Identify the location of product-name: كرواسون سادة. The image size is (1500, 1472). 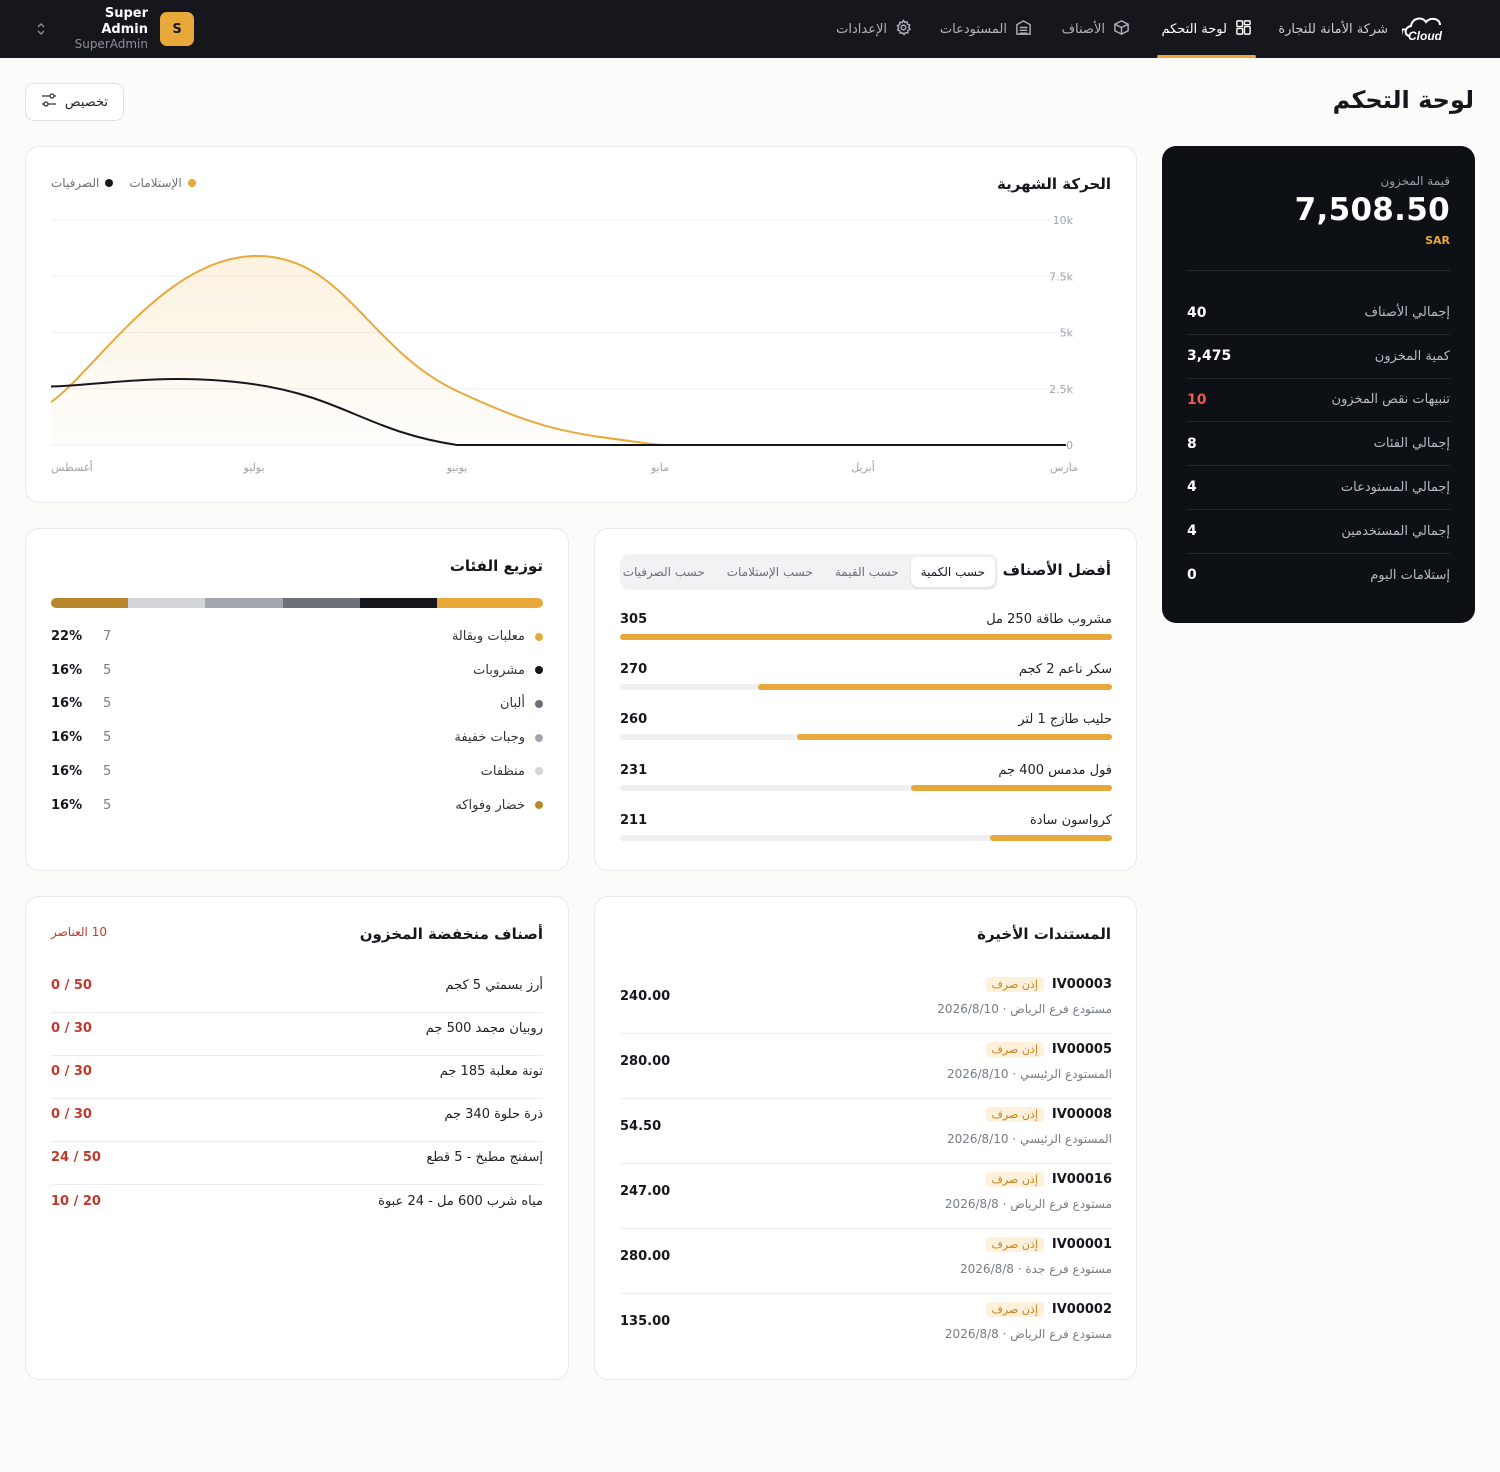
(1071, 820).